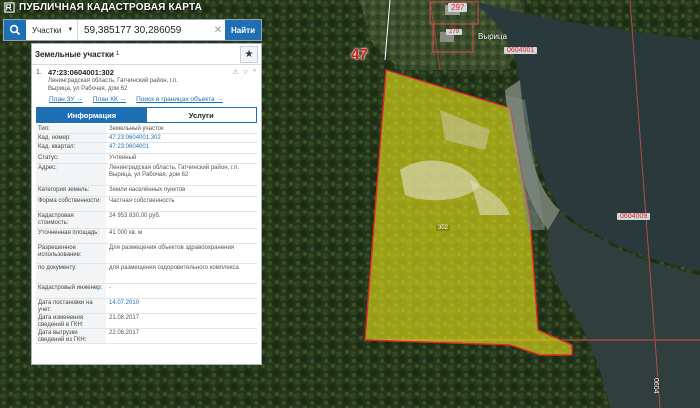 This screenshot has width=700, height=408. I want to click on chevron-up-icon: ^, so click(255, 72).